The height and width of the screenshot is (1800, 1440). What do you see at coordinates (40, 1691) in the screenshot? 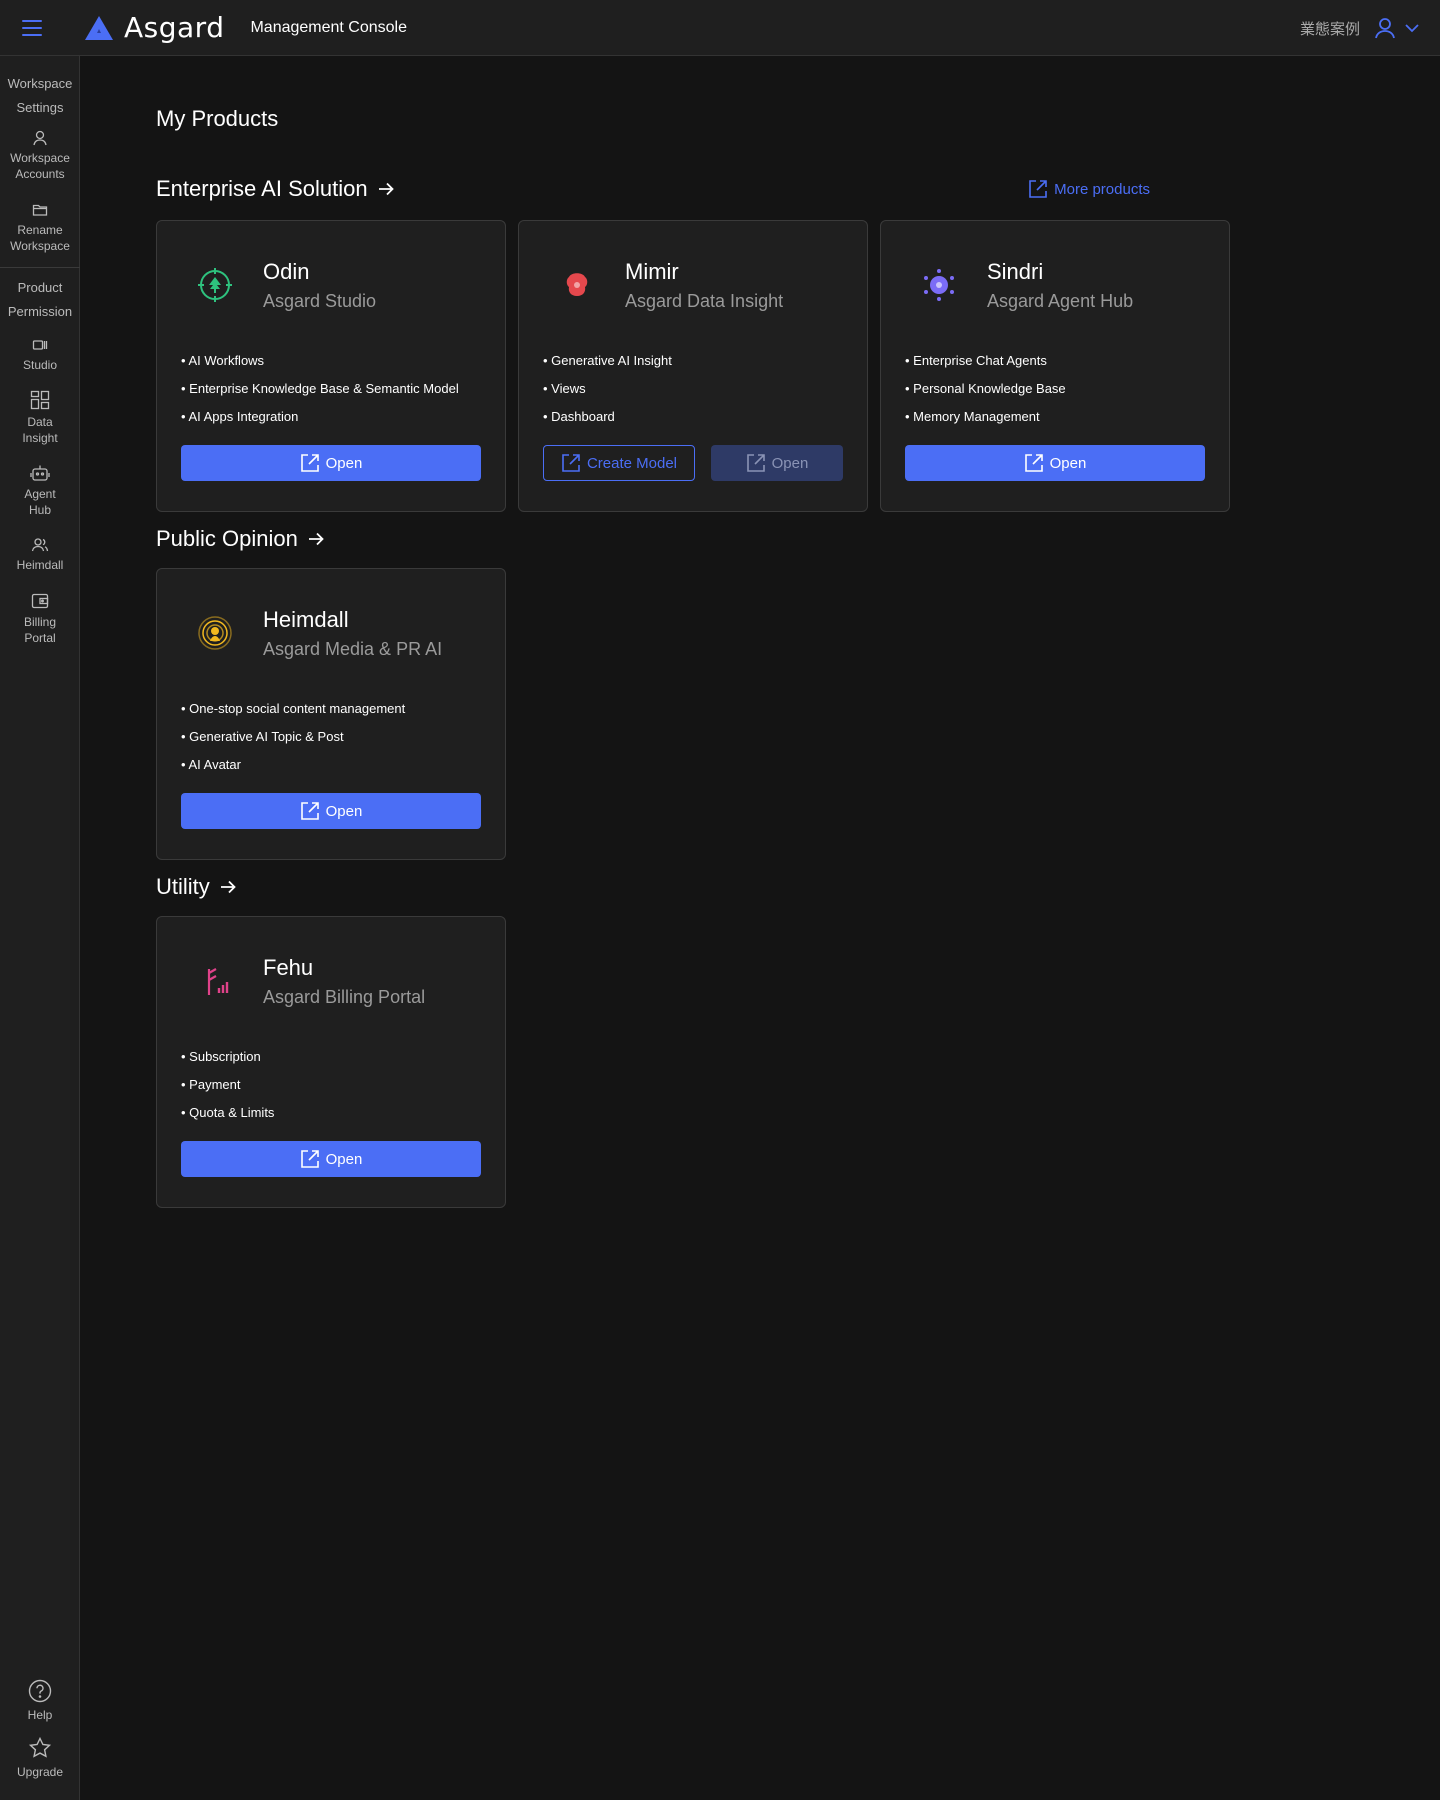
I see `help-icon` at bounding box center [40, 1691].